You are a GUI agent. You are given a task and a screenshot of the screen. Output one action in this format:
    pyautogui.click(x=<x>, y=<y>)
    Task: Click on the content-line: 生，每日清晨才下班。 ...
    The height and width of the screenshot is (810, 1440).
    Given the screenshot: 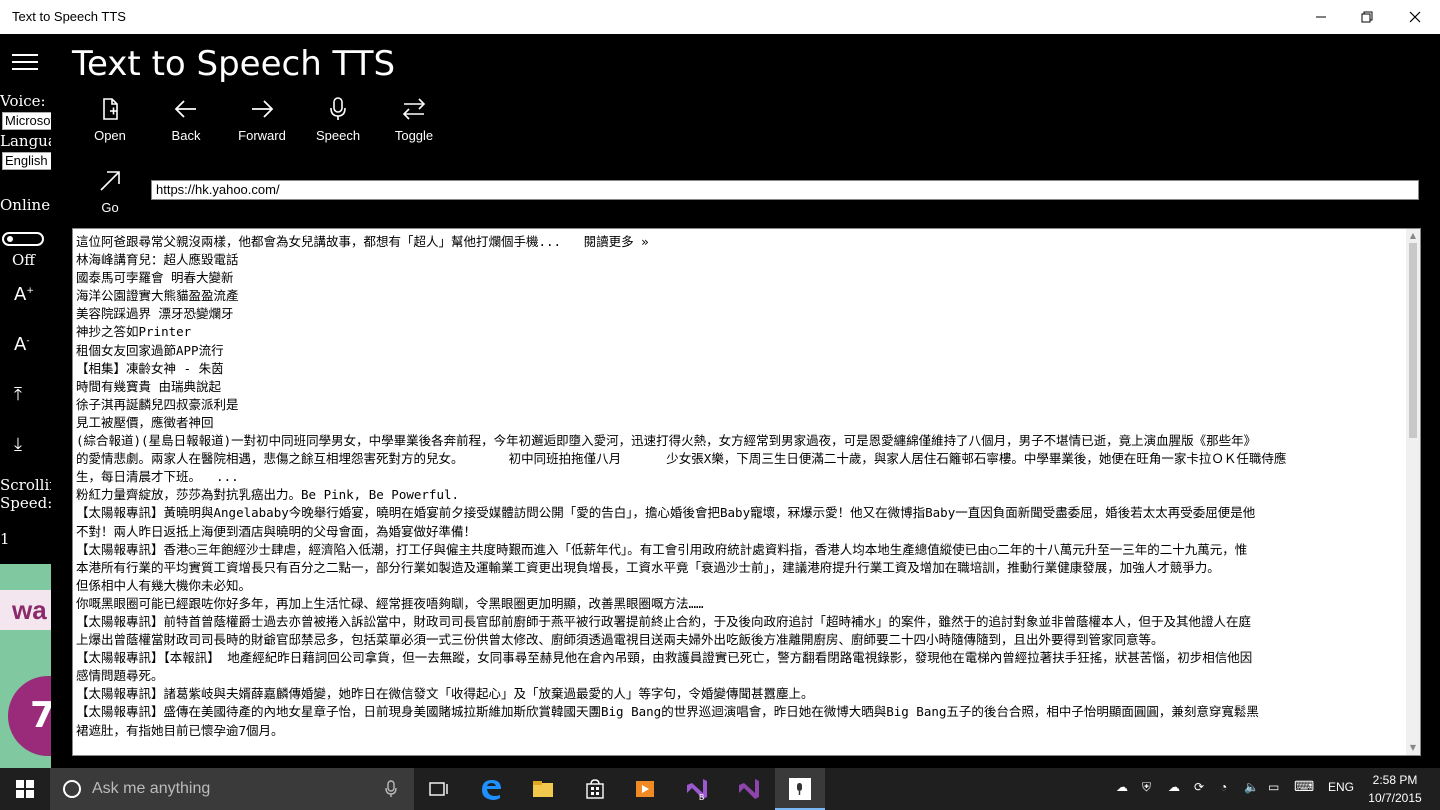 What is the action you would take?
    pyautogui.click(x=157, y=477)
    